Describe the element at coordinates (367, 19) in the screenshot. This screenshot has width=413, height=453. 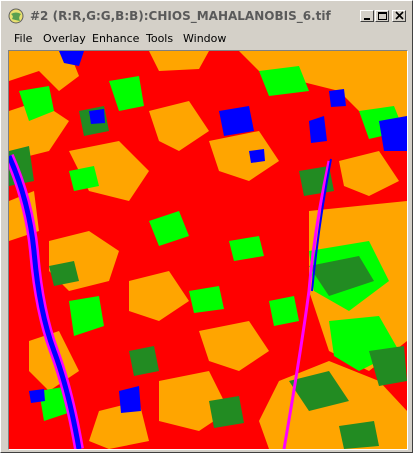
I see `minimize-icon` at that location.